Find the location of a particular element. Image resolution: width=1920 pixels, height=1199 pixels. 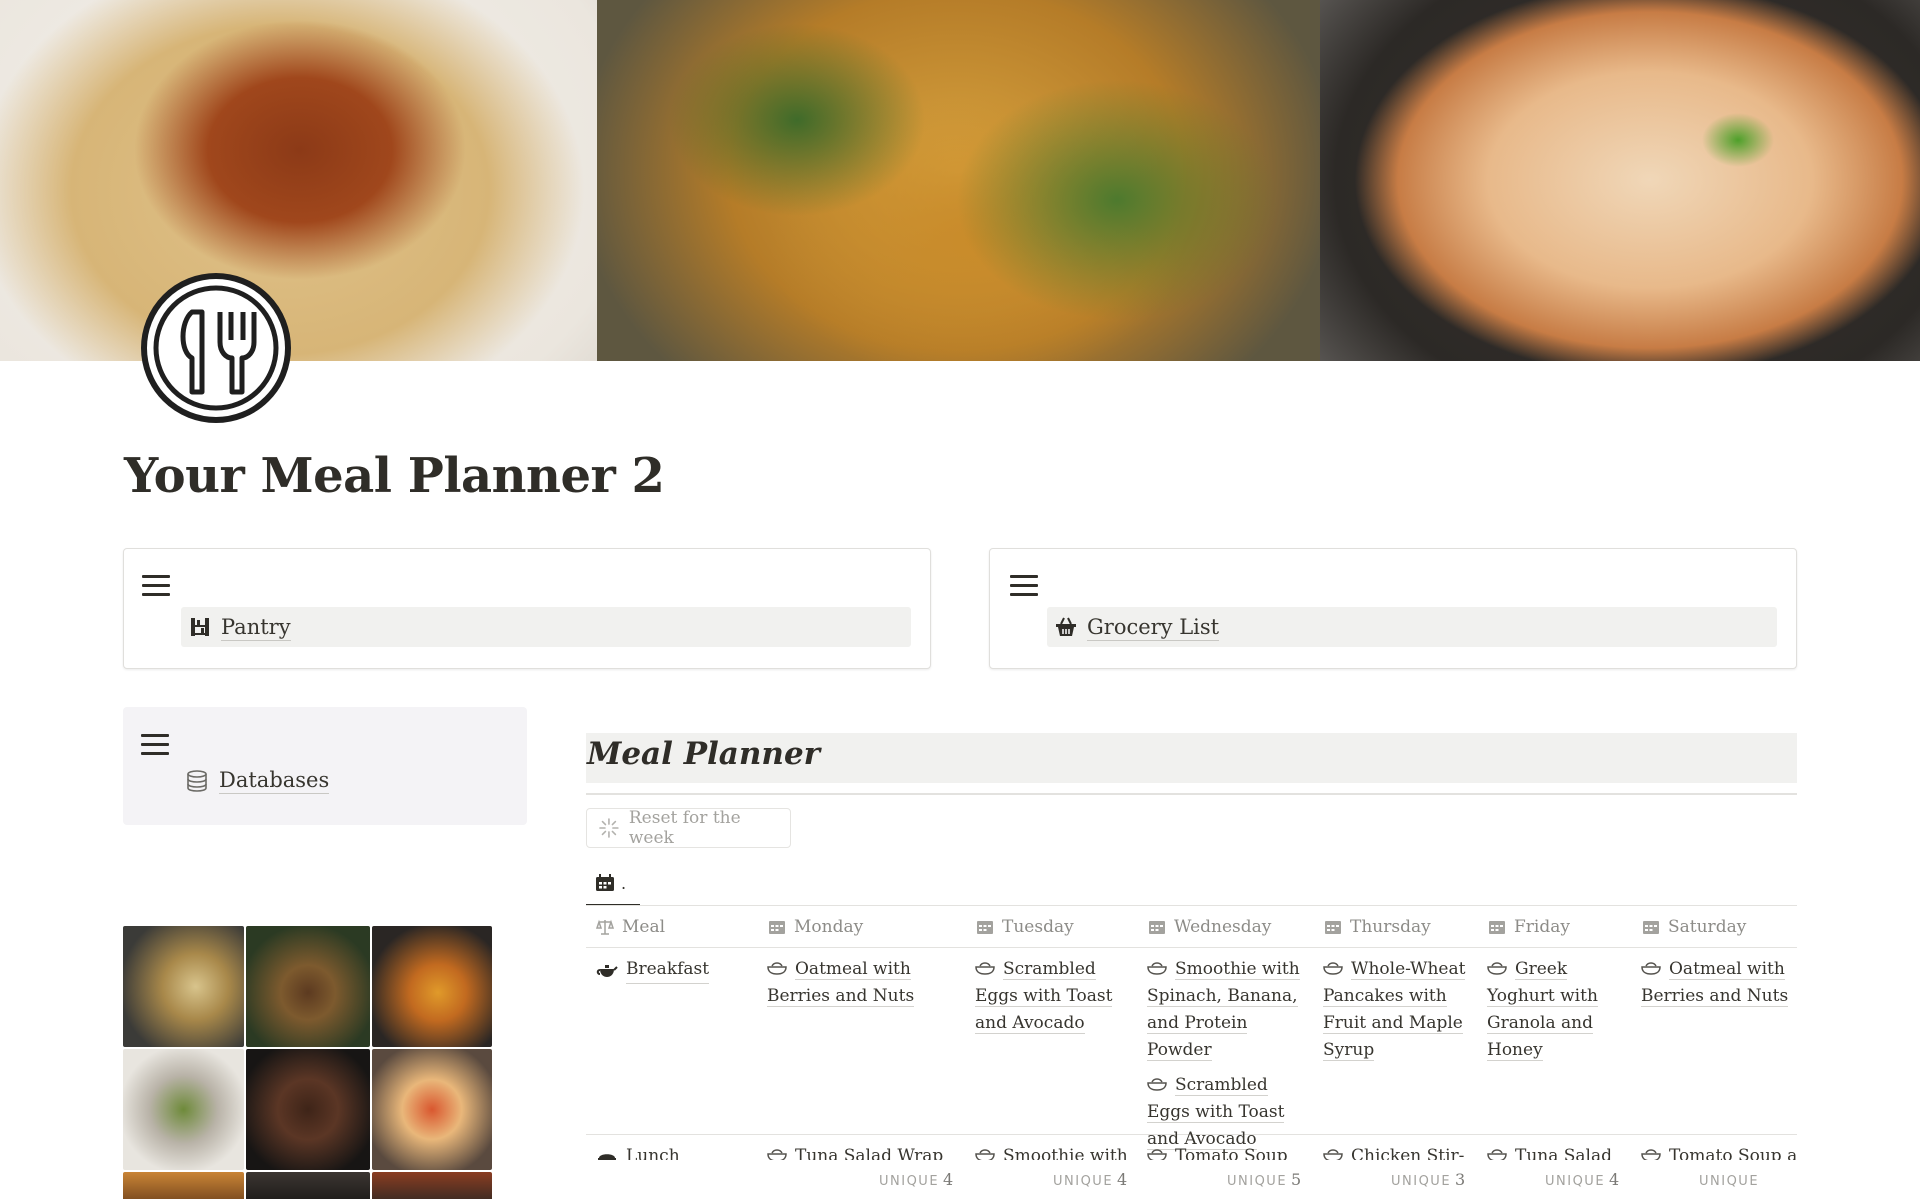

fork-knife-icon is located at coordinates (216, 348).